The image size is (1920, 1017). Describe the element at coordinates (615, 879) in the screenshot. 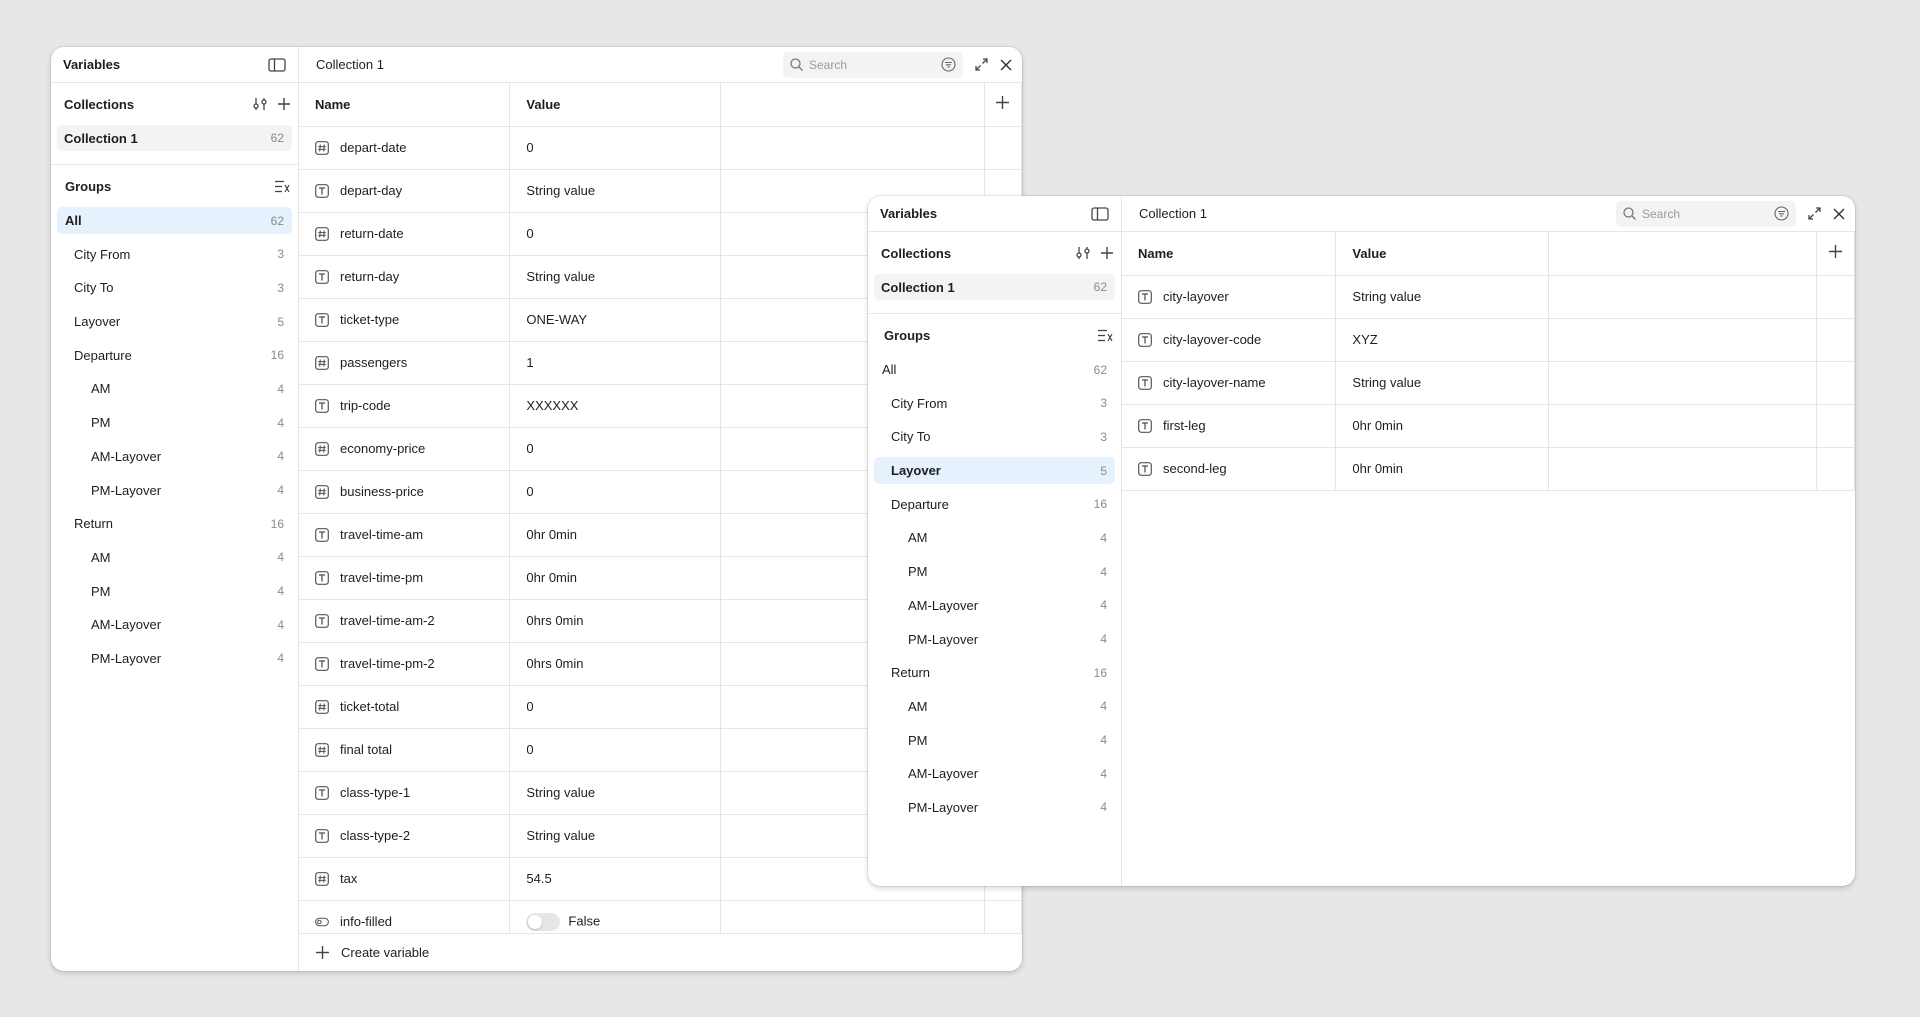

I see `value-cell: 54.5` at that location.